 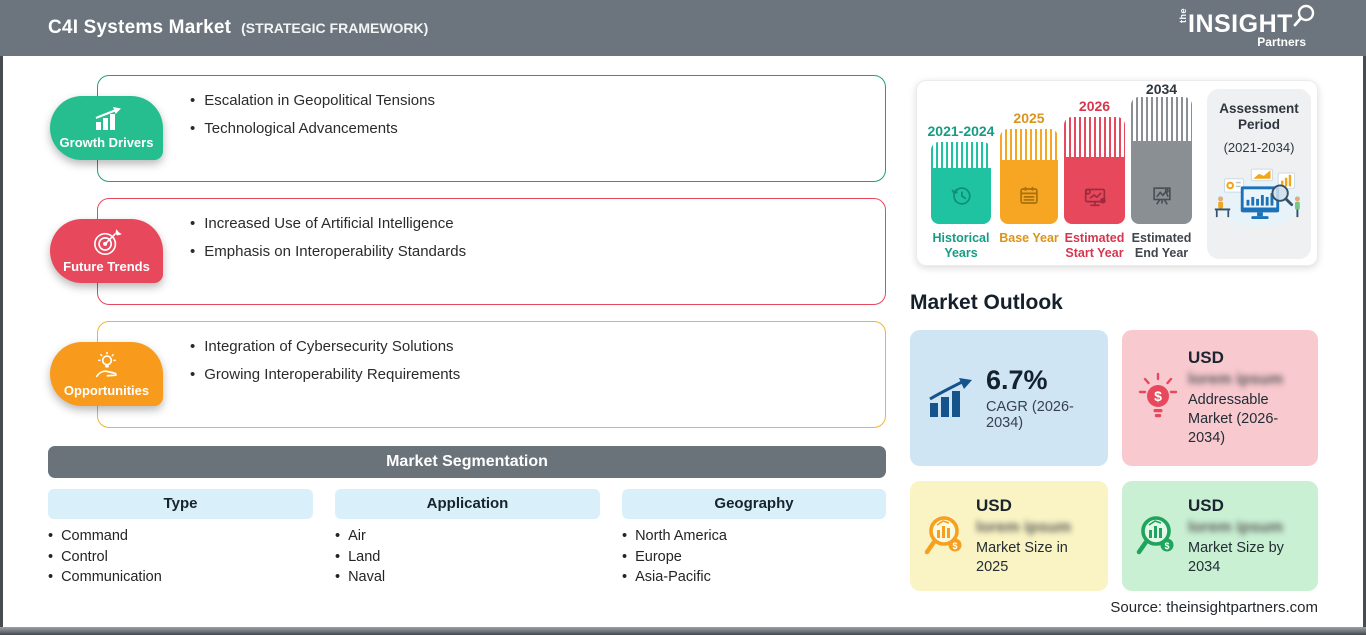 What do you see at coordinates (180, 536) in the screenshot?
I see `list-item: Command` at bounding box center [180, 536].